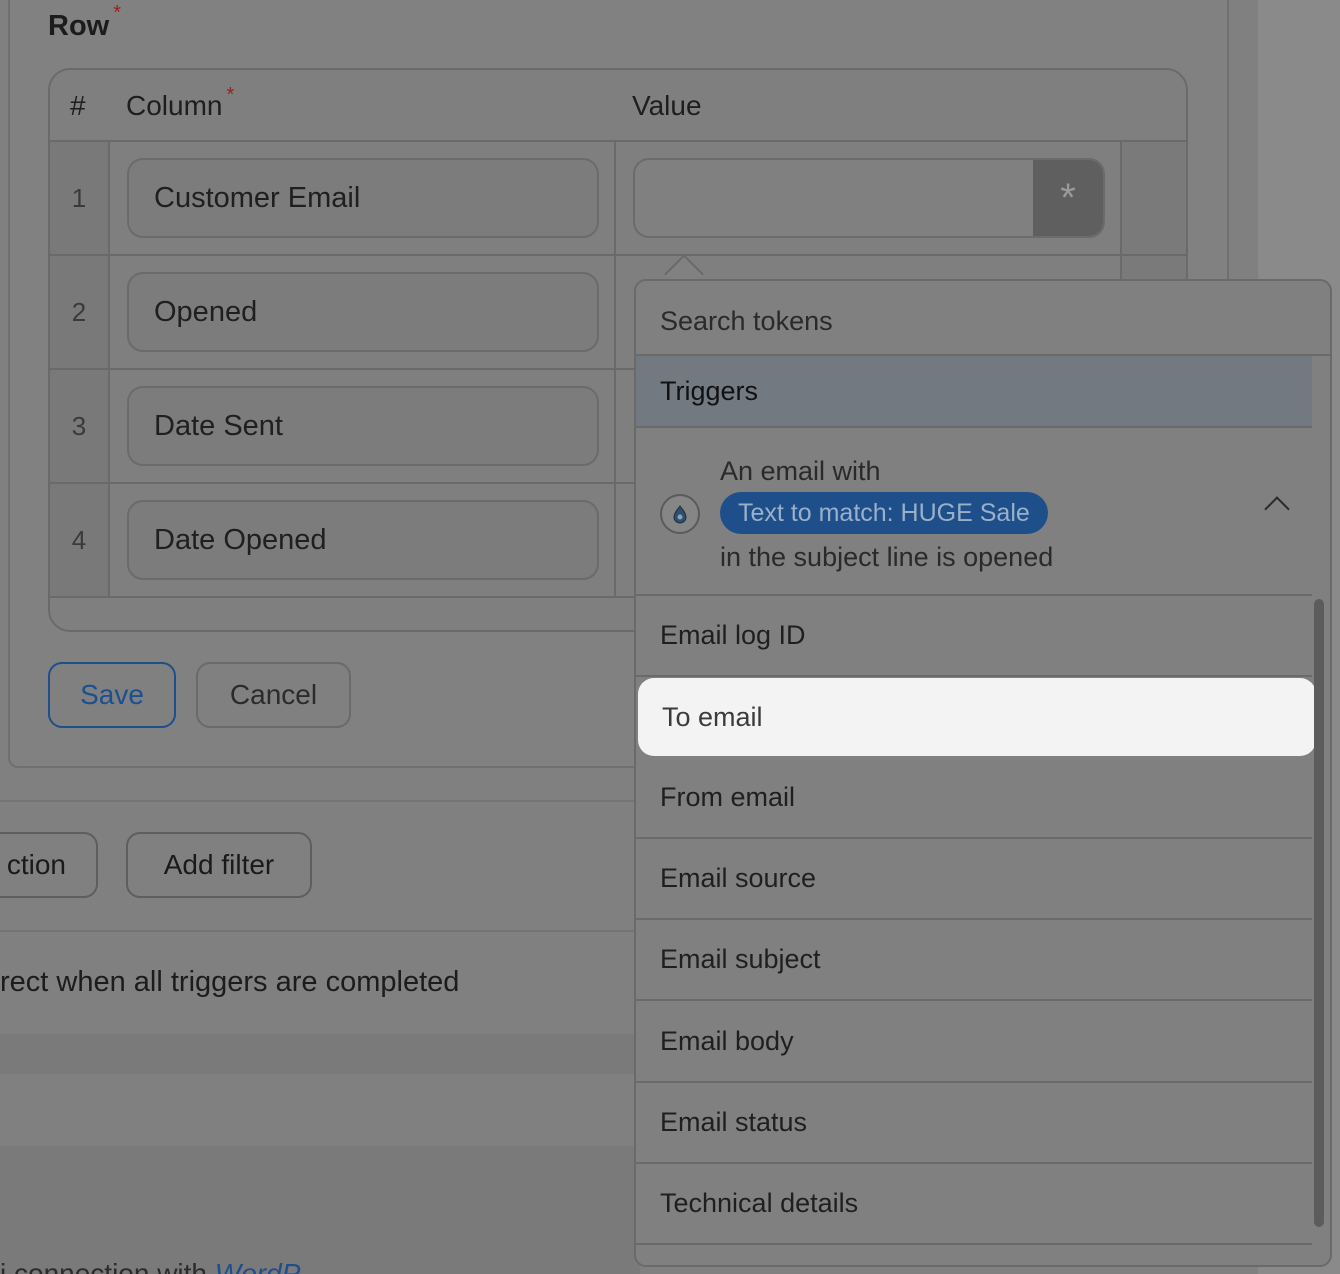  I want to click on scrollbar-thumb, so click(1319, 913).